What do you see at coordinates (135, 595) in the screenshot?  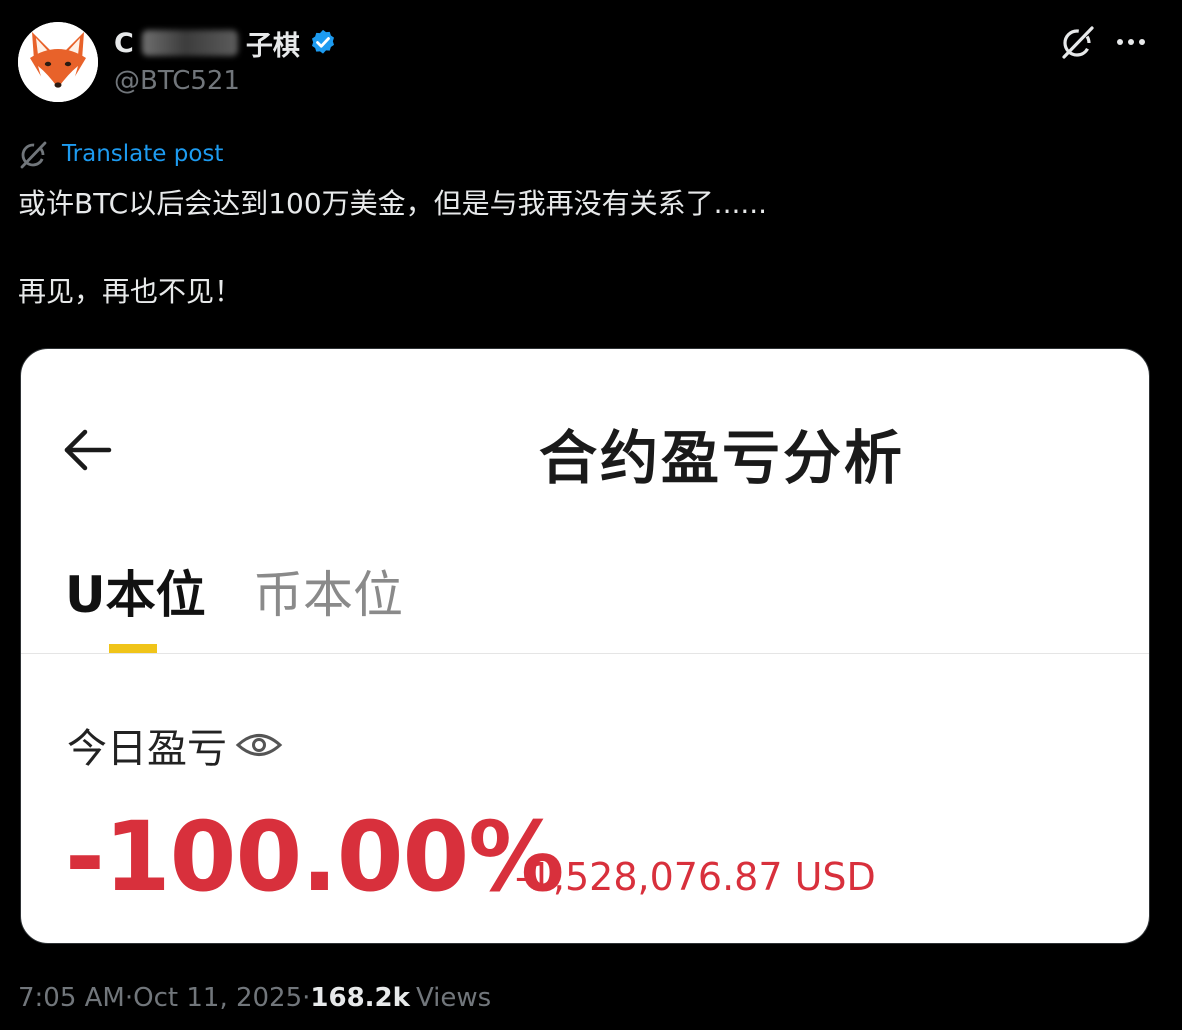 I see `tab-u-margined: U本位` at bounding box center [135, 595].